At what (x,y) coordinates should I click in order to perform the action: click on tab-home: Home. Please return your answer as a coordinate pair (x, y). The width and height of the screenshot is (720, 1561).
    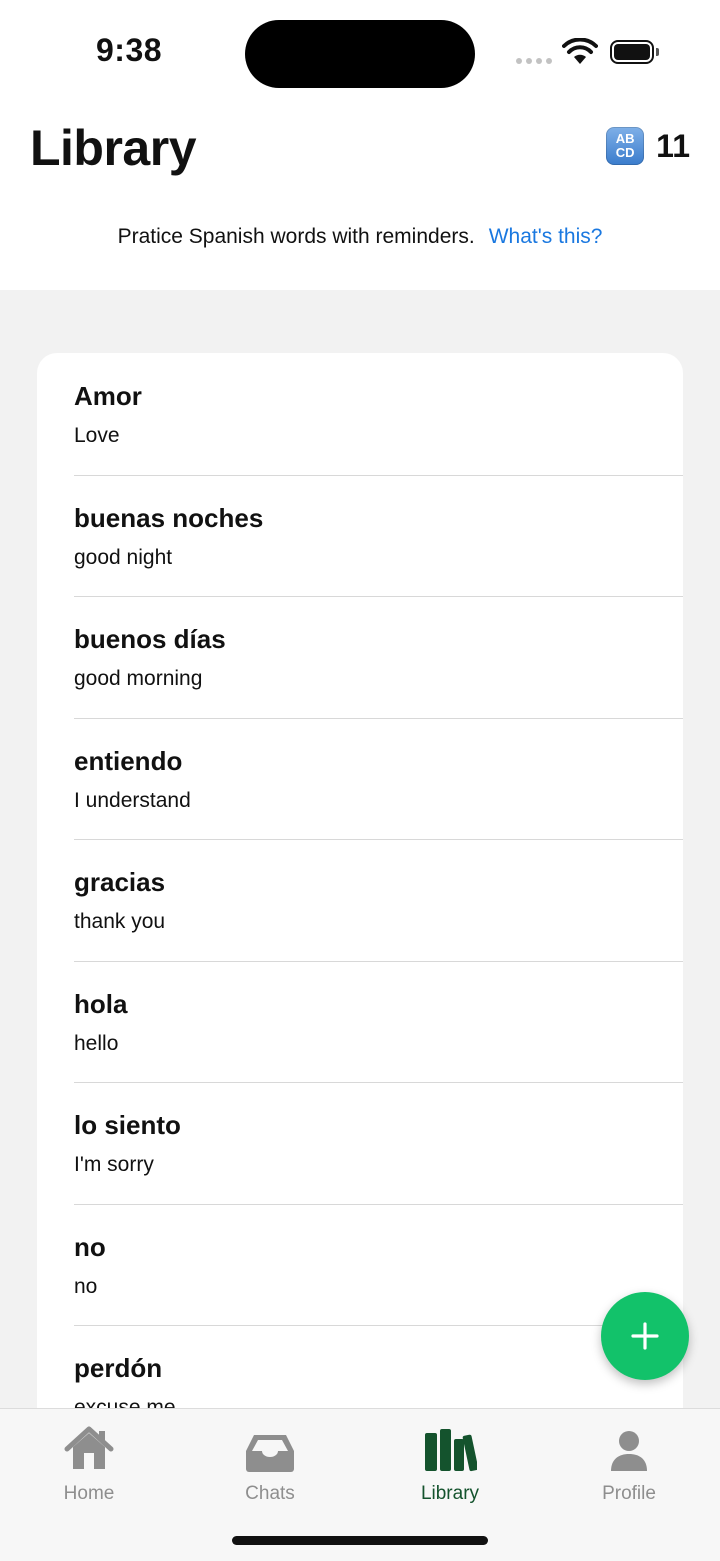
    Looking at the image, I should click on (89, 1462).